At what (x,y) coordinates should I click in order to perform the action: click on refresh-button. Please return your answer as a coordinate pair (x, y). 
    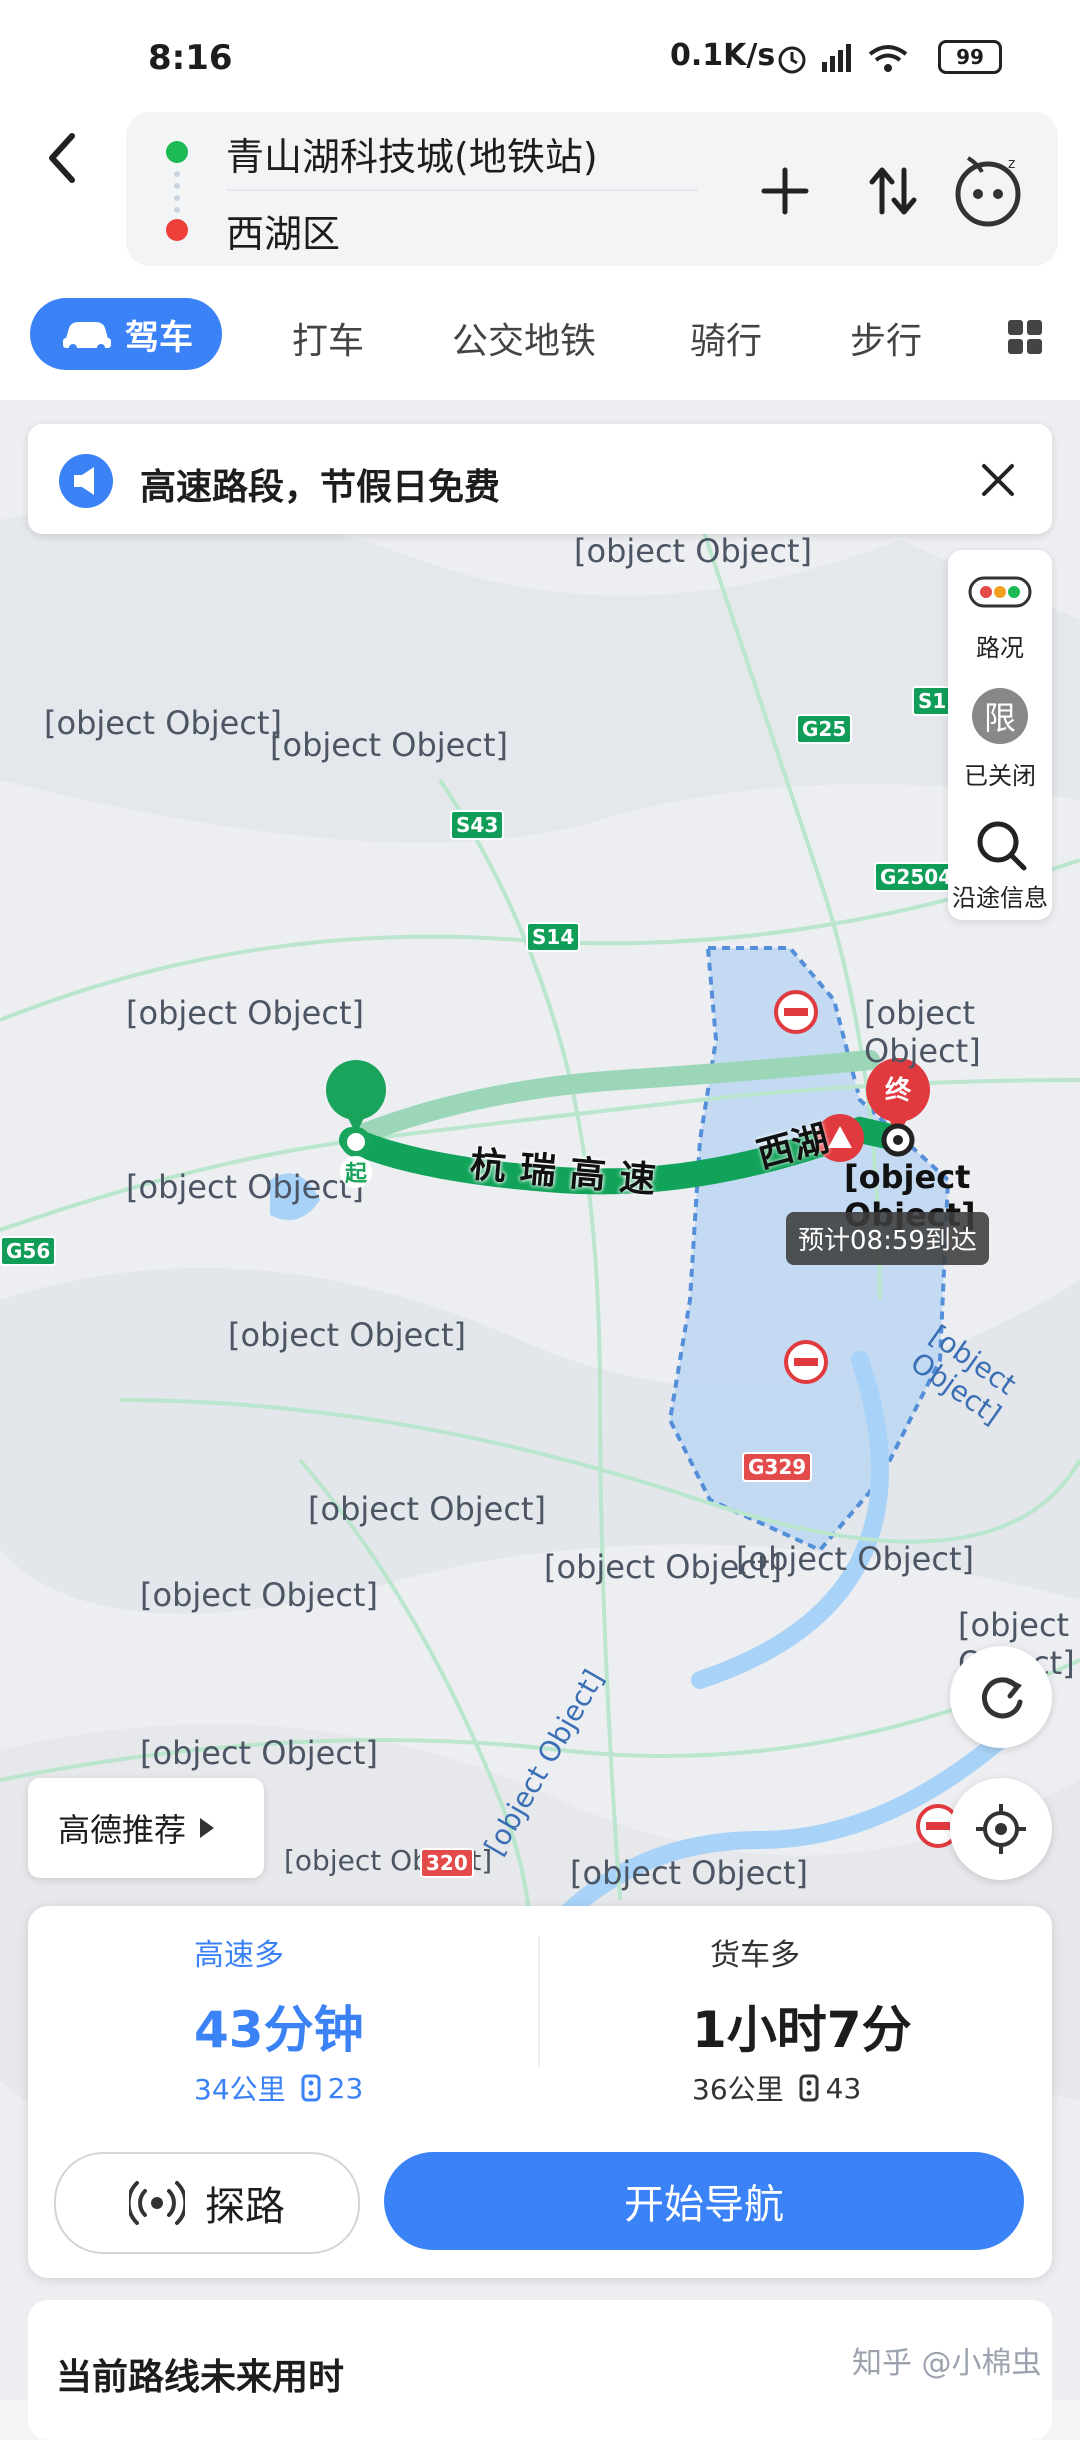
    Looking at the image, I should click on (1001, 1697).